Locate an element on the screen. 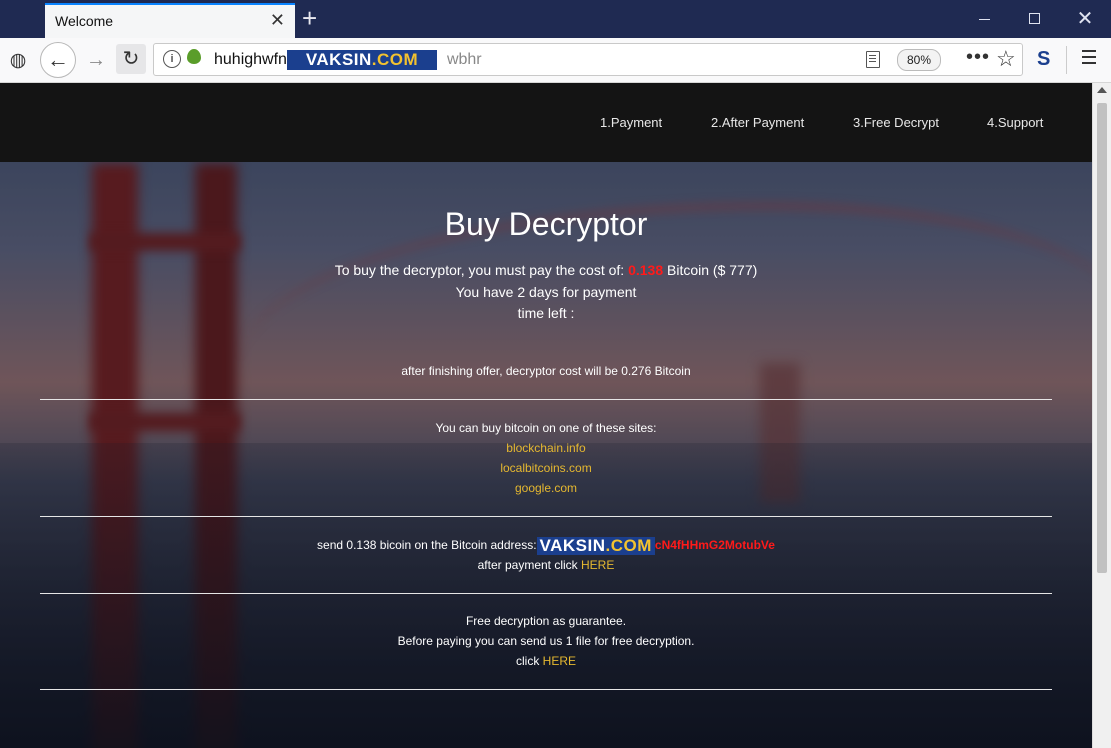 The height and width of the screenshot is (748, 1111). menu-item-free-decrypt: 3.Free Decrypt is located at coordinates (896, 122).